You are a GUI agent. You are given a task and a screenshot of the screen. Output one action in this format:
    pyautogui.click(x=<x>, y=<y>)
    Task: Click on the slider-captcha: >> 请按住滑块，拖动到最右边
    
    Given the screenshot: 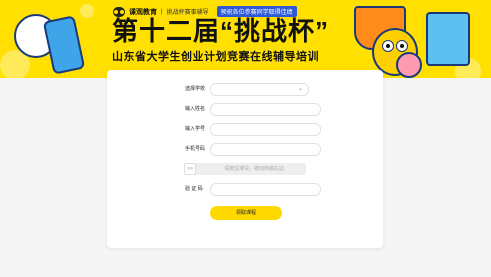 What is the action you would take?
    pyautogui.click(x=245, y=169)
    